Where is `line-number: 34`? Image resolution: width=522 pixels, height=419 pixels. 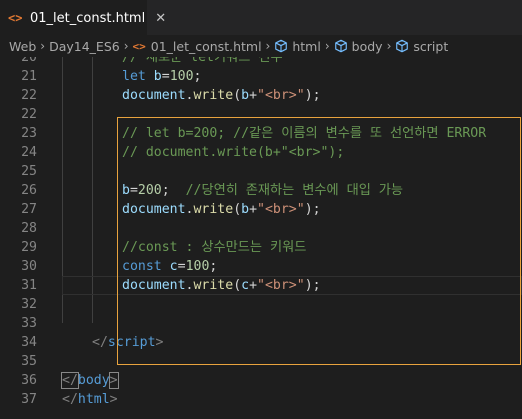
line-number: 34 is located at coordinates (29, 342).